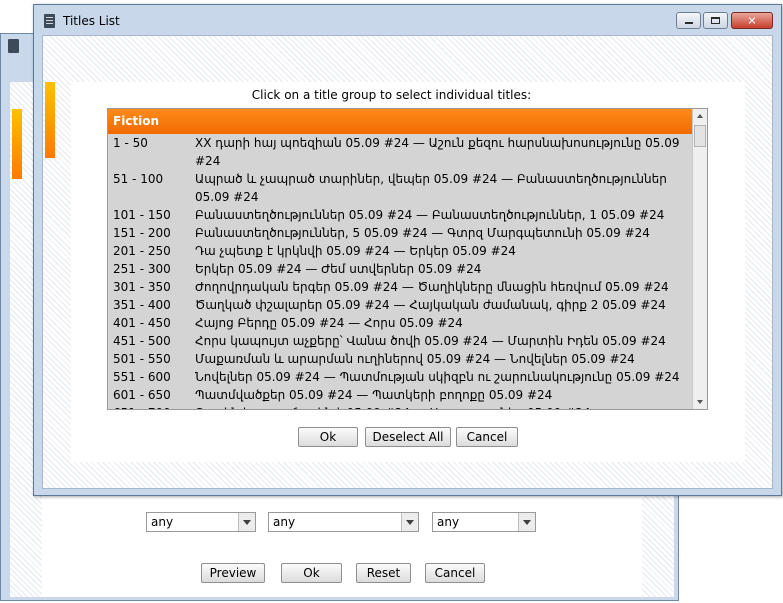 The width and height of the screenshot is (783, 603). Describe the element at coordinates (311, 573) in the screenshot. I see `ok-button-background: Ok` at that location.